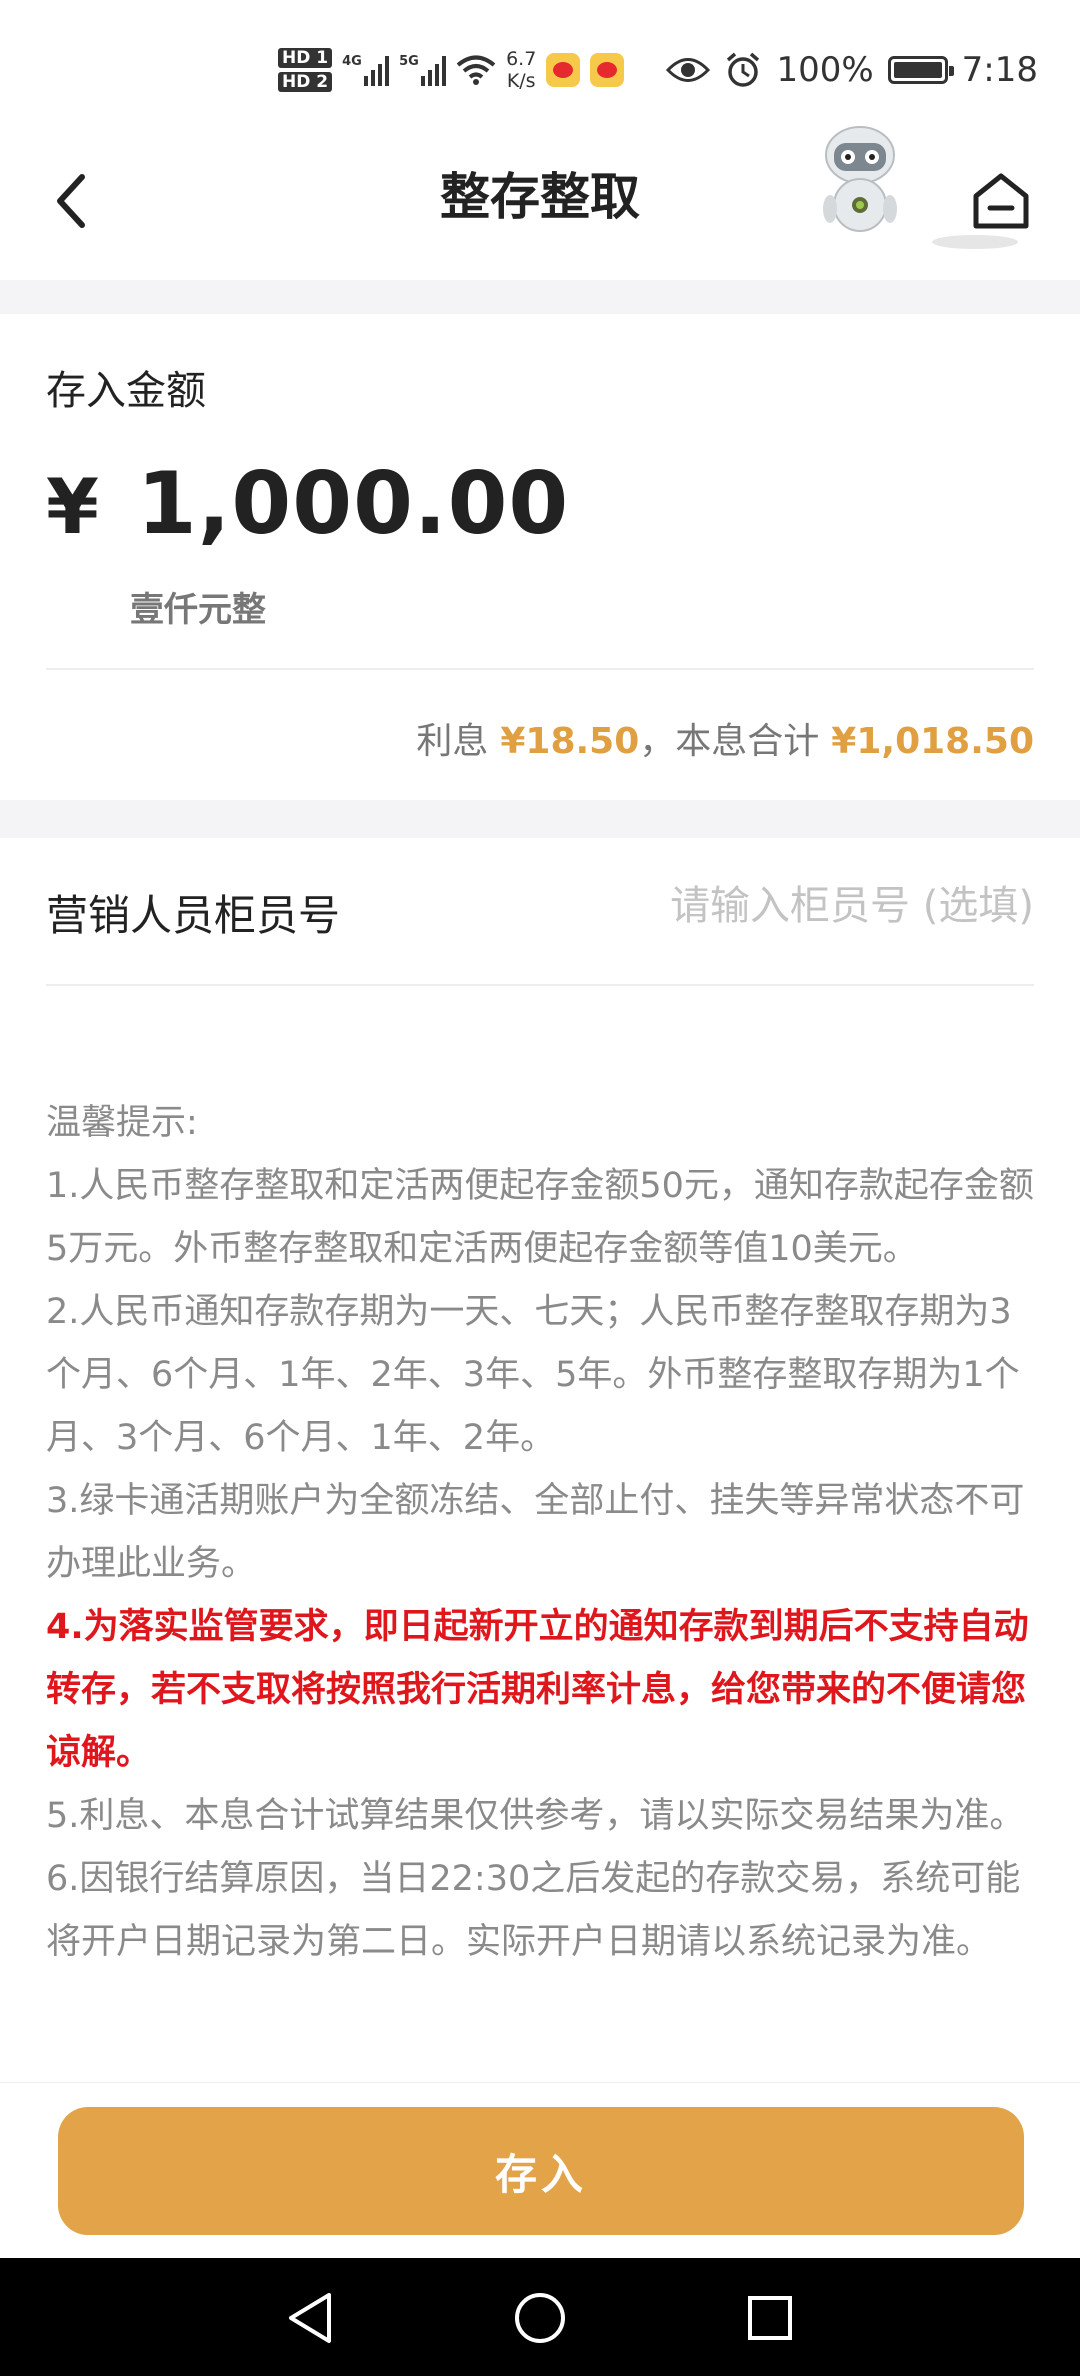  What do you see at coordinates (126, 391) in the screenshot?
I see `amount-label: 存入金额` at bounding box center [126, 391].